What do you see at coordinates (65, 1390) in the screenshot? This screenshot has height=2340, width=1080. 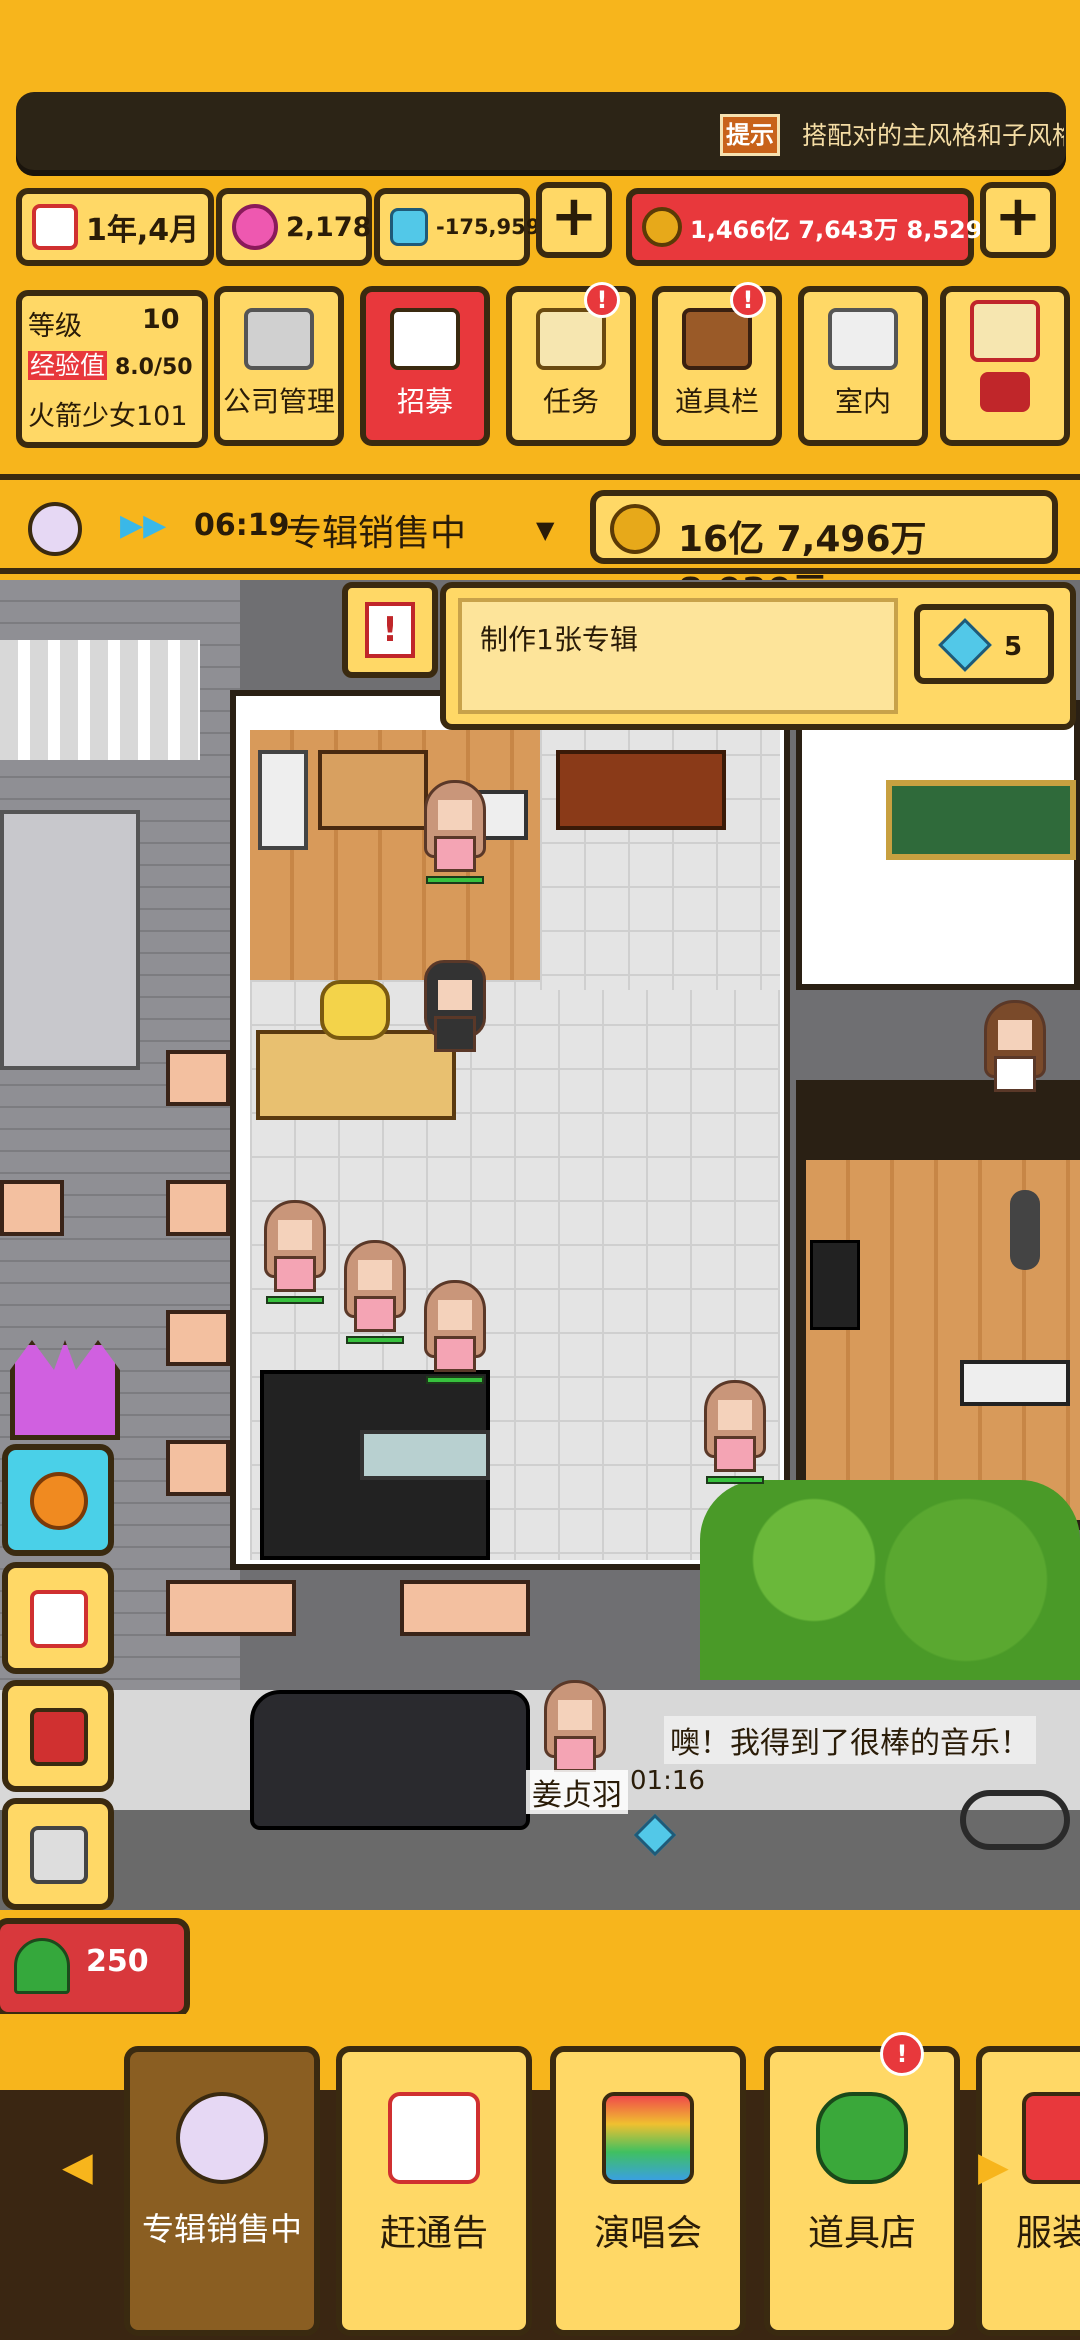 I see `crown-icon` at bounding box center [65, 1390].